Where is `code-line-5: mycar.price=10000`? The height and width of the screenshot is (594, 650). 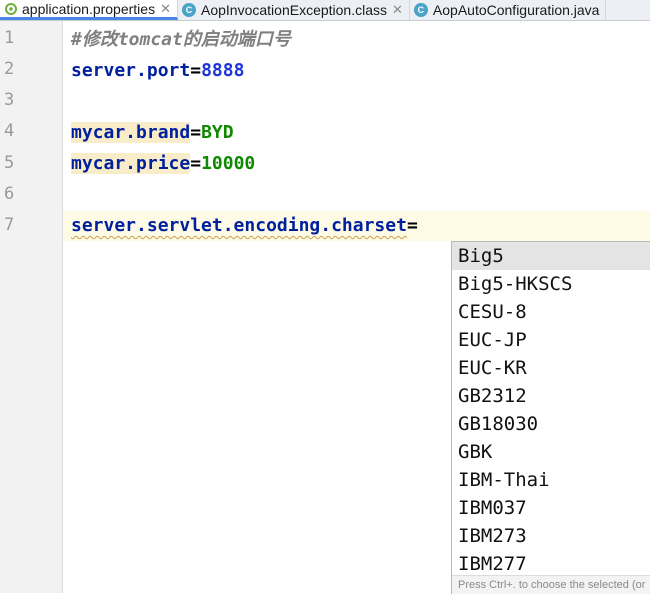 code-line-5: mycar.price=10000 is located at coordinates (163, 164).